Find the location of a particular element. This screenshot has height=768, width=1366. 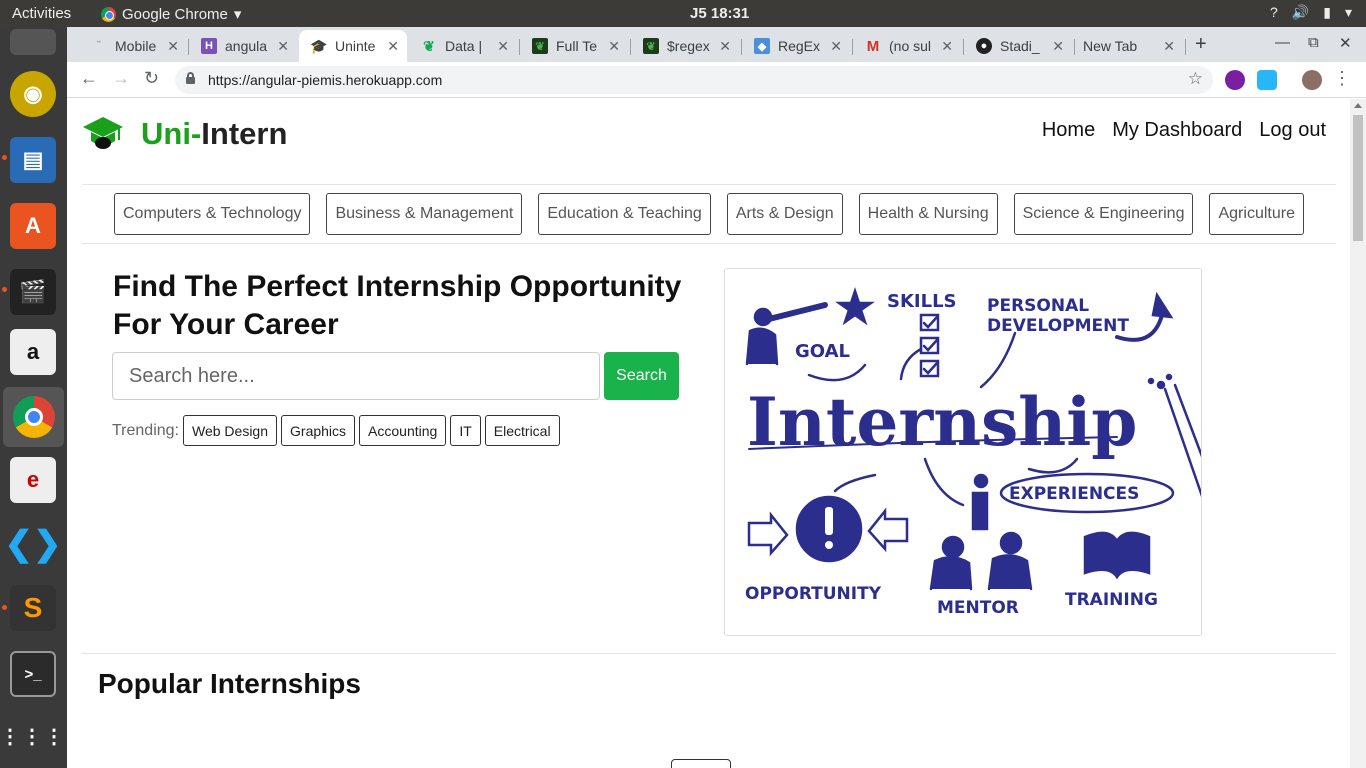

tab-github: ● Stadi_ ✕ is located at coordinates (1018, 46).